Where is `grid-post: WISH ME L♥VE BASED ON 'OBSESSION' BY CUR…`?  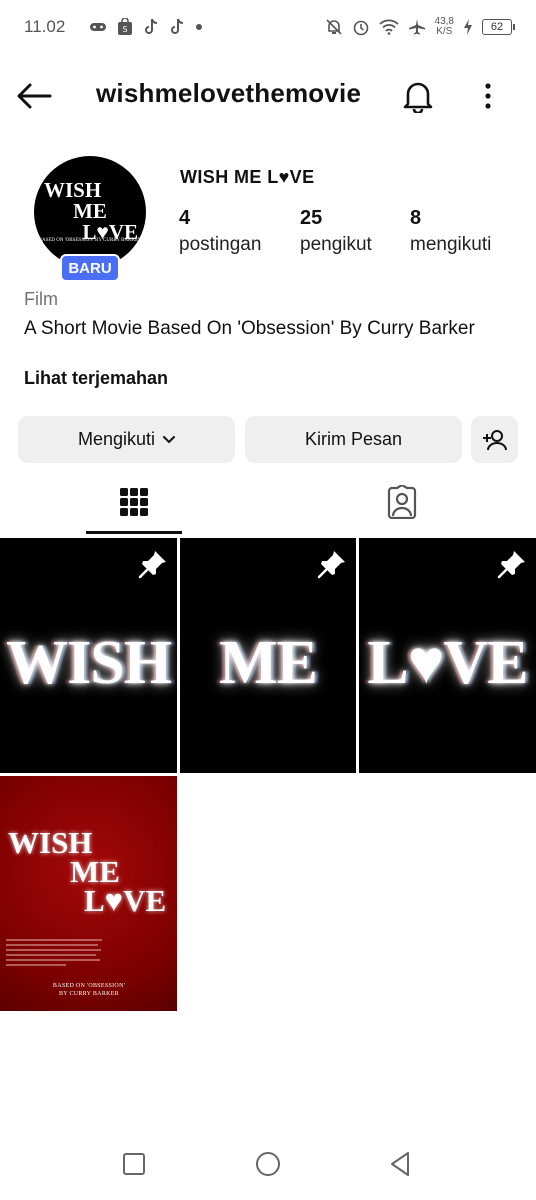
grid-post: WISH ME L♥VE BASED ON 'OBSESSION' BY CUR… is located at coordinates (88, 893).